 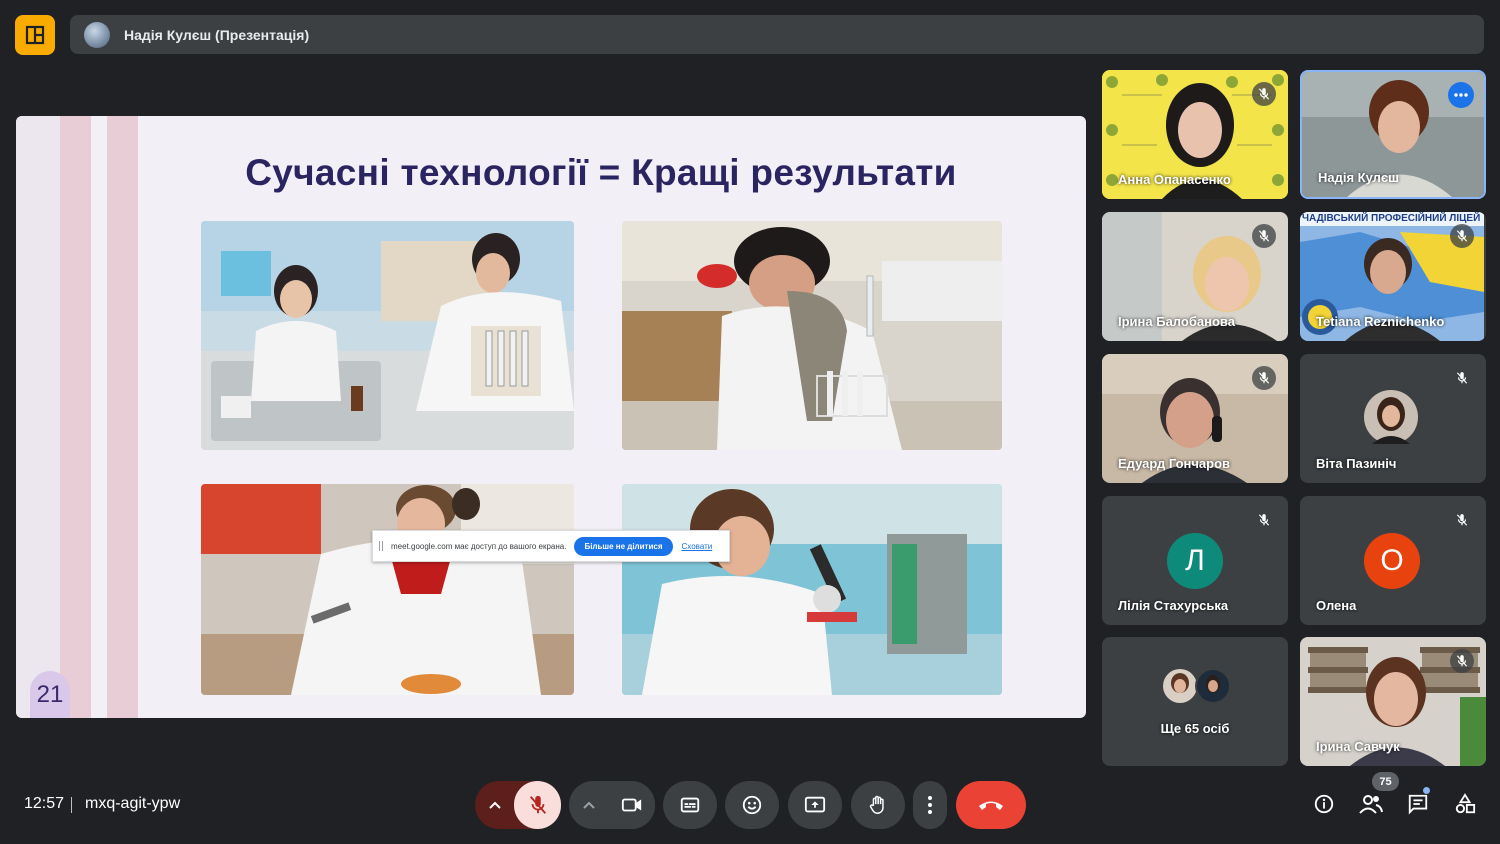 What do you see at coordinates (1195, 134) in the screenshot?
I see `participant-tile: Анна Опанасенко` at bounding box center [1195, 134].